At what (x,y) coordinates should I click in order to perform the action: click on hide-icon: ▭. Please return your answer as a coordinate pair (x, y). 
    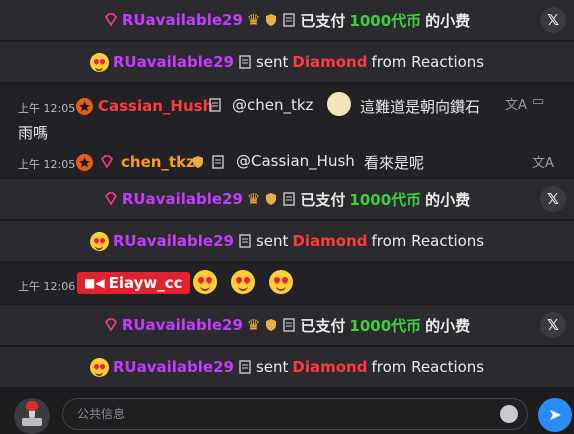
    Looking at the image, I should click on (538, 101).